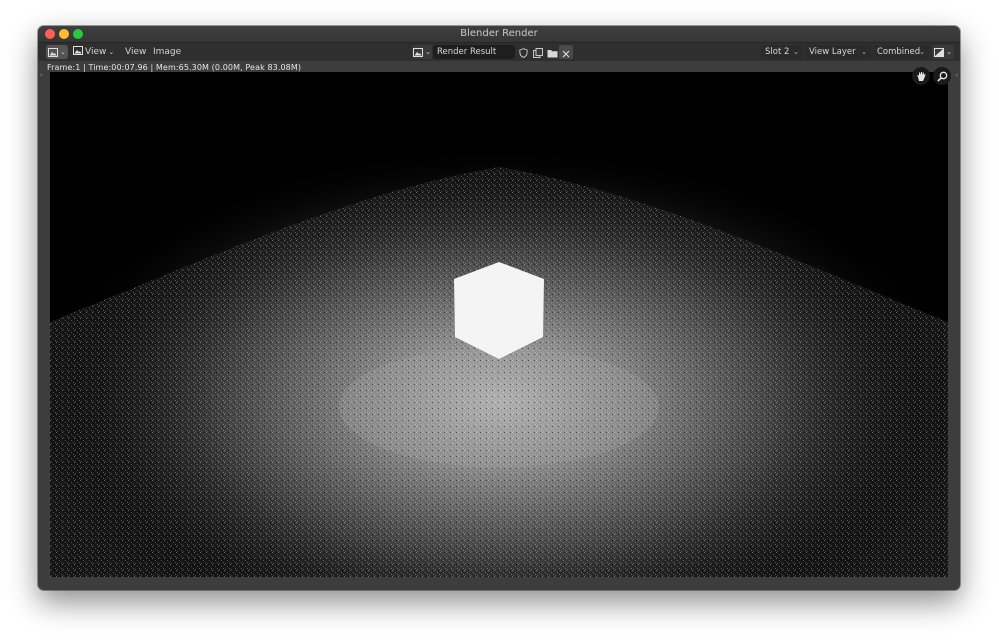 This screenshot has width=999, height=642. Describe the element at coordinates (418, 52) in the screenshot. I see `image-browse-icon` at that location.